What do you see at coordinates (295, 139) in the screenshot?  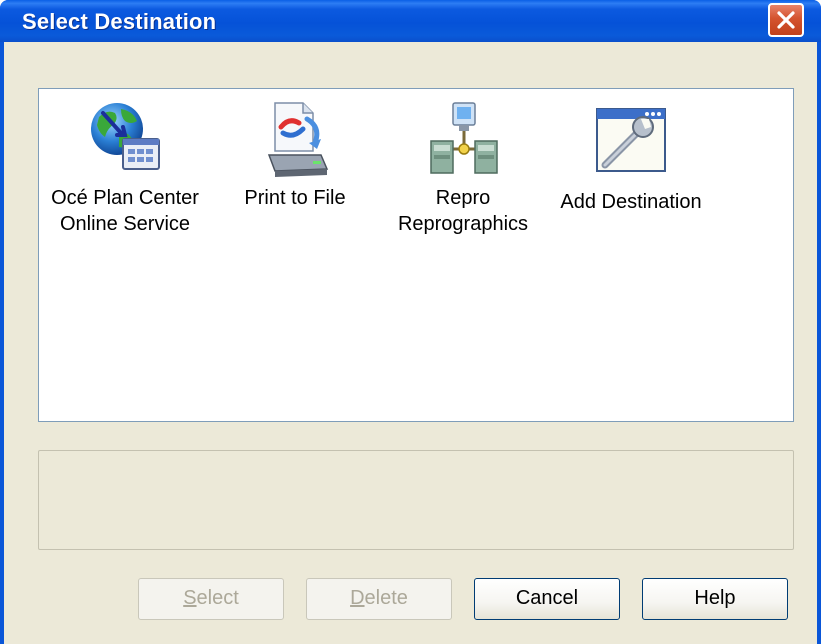 I see `print-to-file-icon` at bounding box center [295, 139].